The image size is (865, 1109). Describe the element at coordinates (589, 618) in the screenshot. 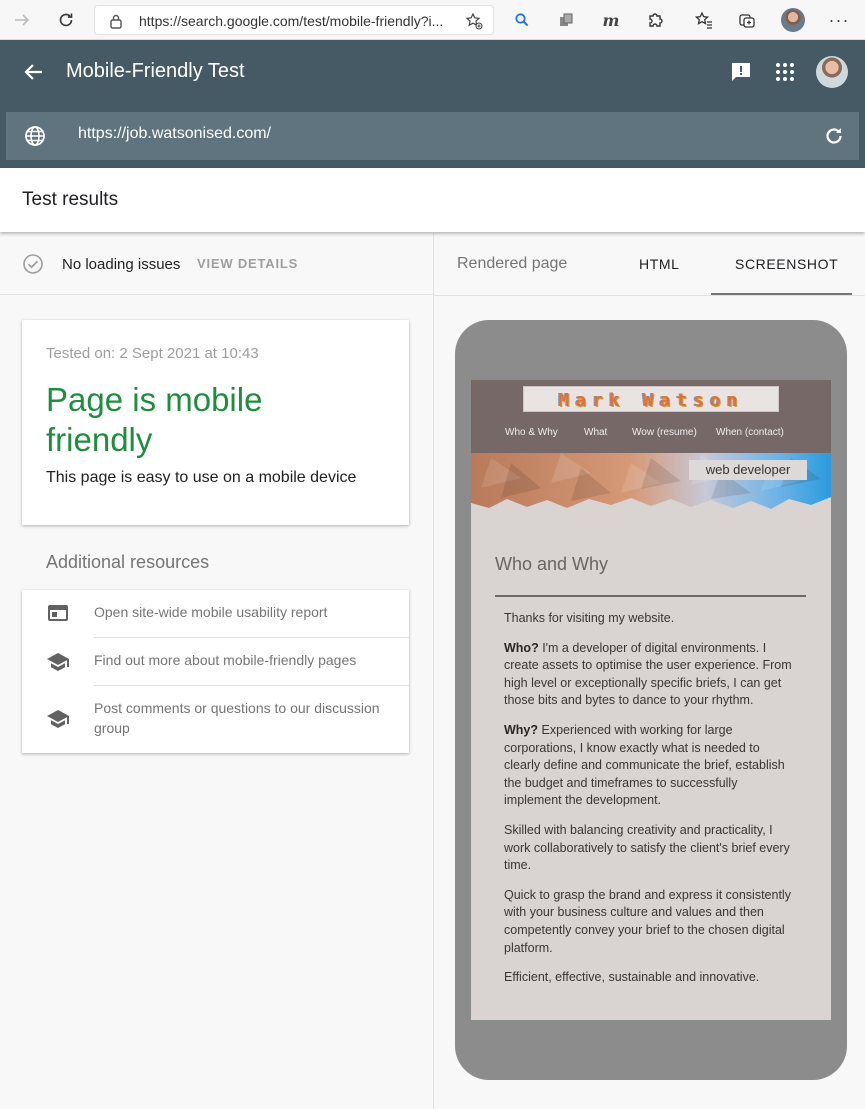

I see `site-paragraph: Thanks for visiting my website.` at that location.